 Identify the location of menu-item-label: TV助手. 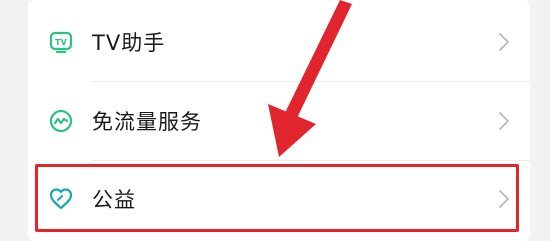
(129, 43).